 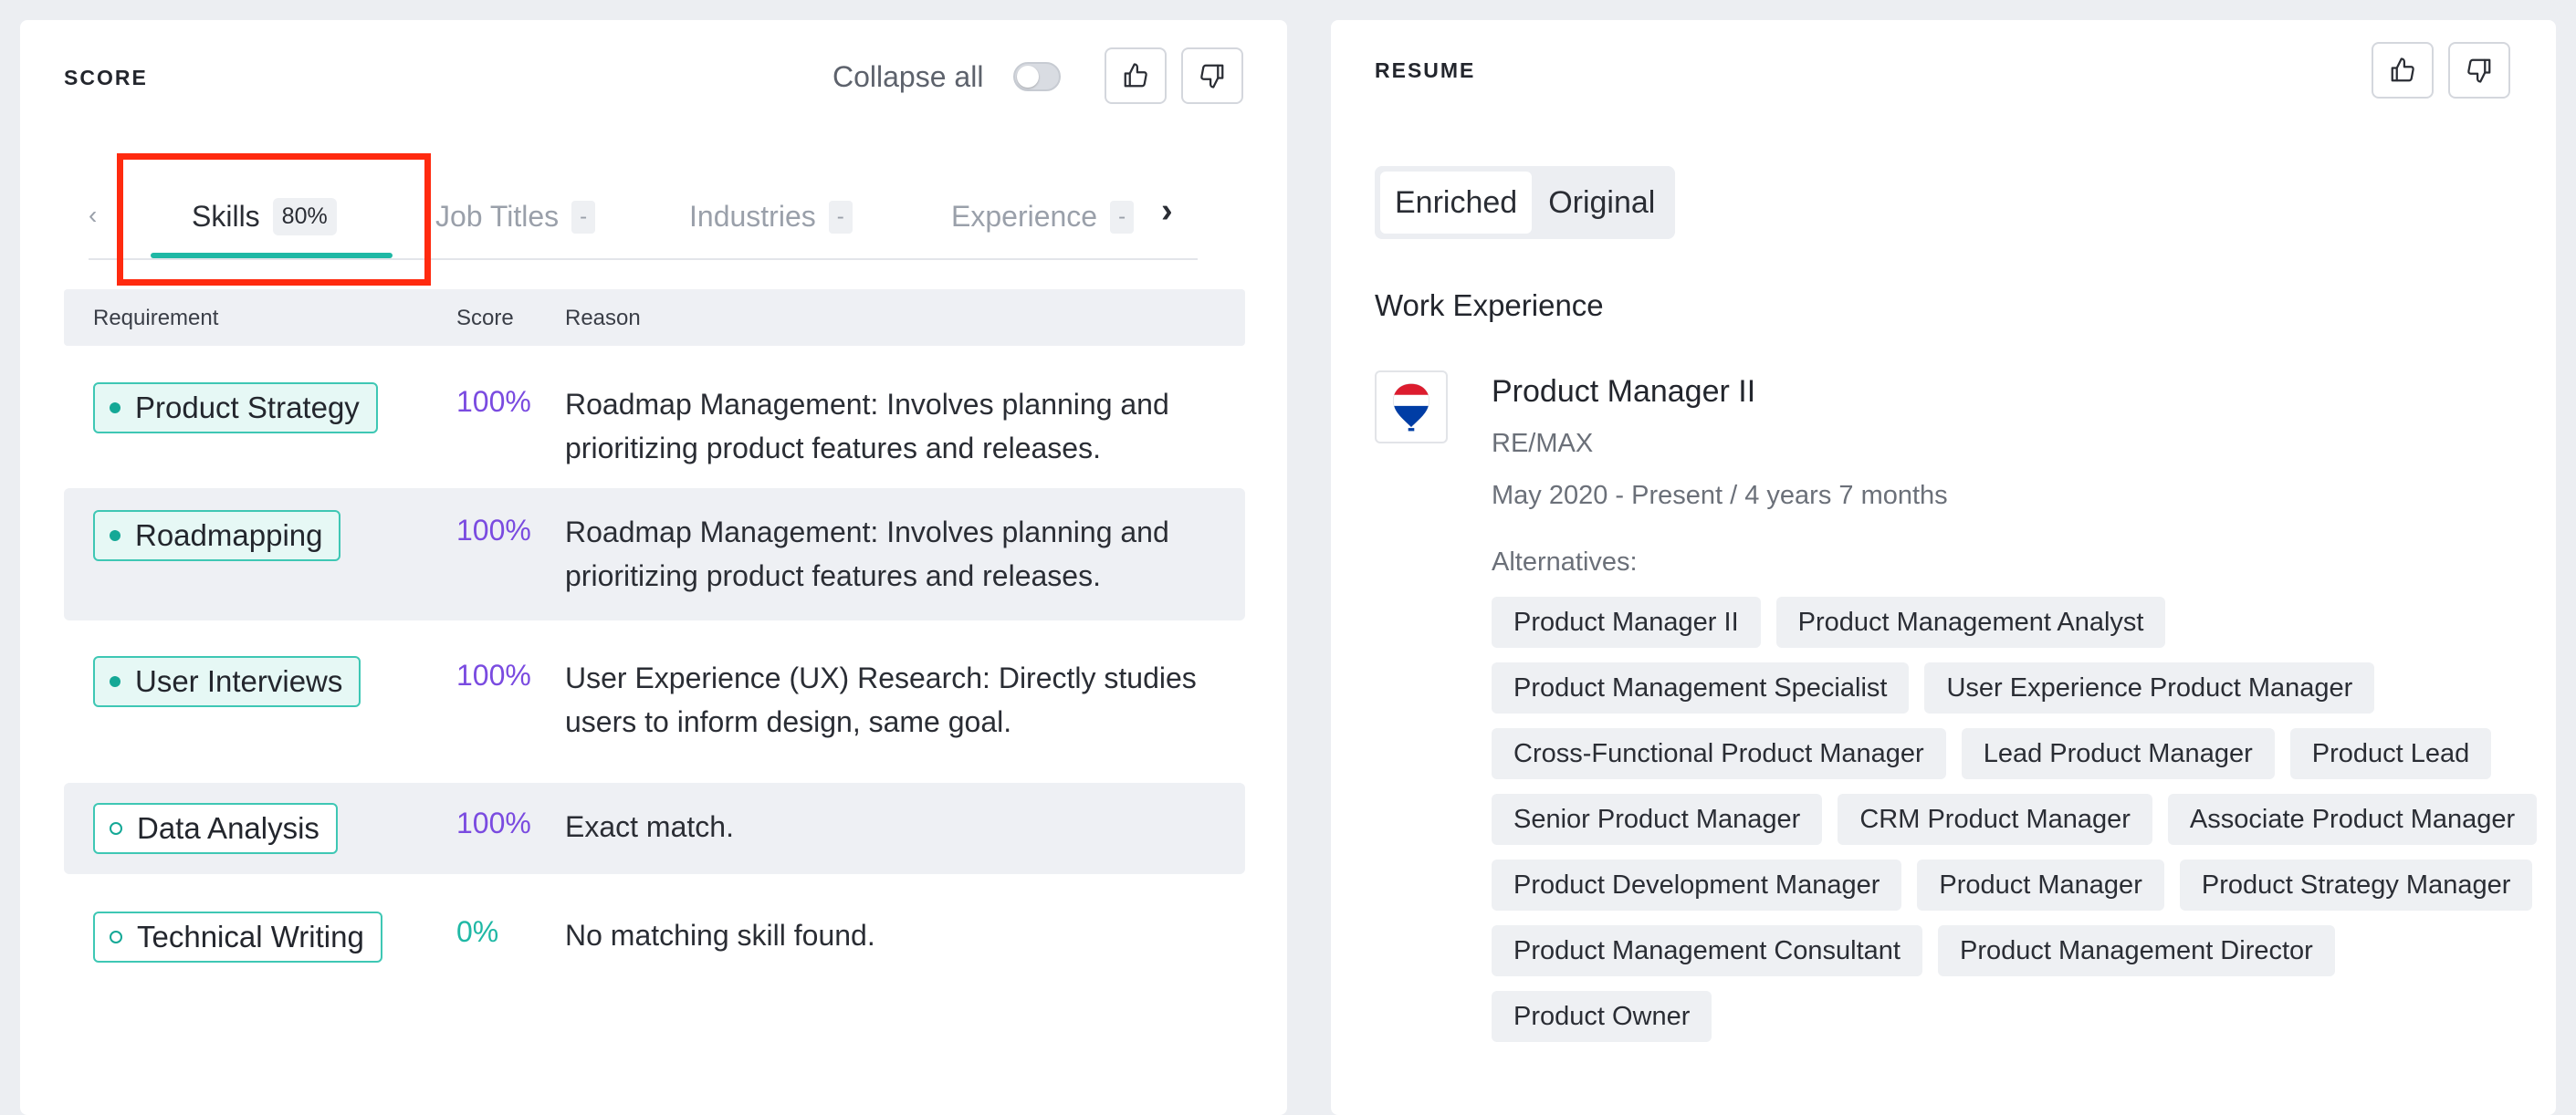 I want to click on tab-label: Job Titles, so click(x=497, y=216).